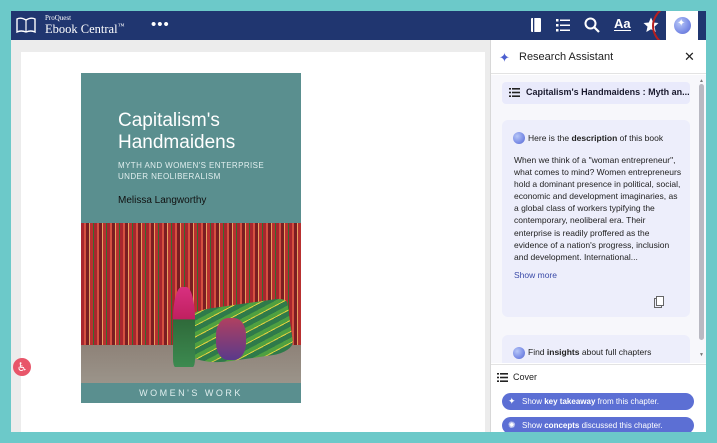 This screenshot has width=717, height=443. What do you see at coordinates (177, 131) in the screenshot?
I see `cover-title: Capitalism's Handmaidens` at bounding box center [177, 131].